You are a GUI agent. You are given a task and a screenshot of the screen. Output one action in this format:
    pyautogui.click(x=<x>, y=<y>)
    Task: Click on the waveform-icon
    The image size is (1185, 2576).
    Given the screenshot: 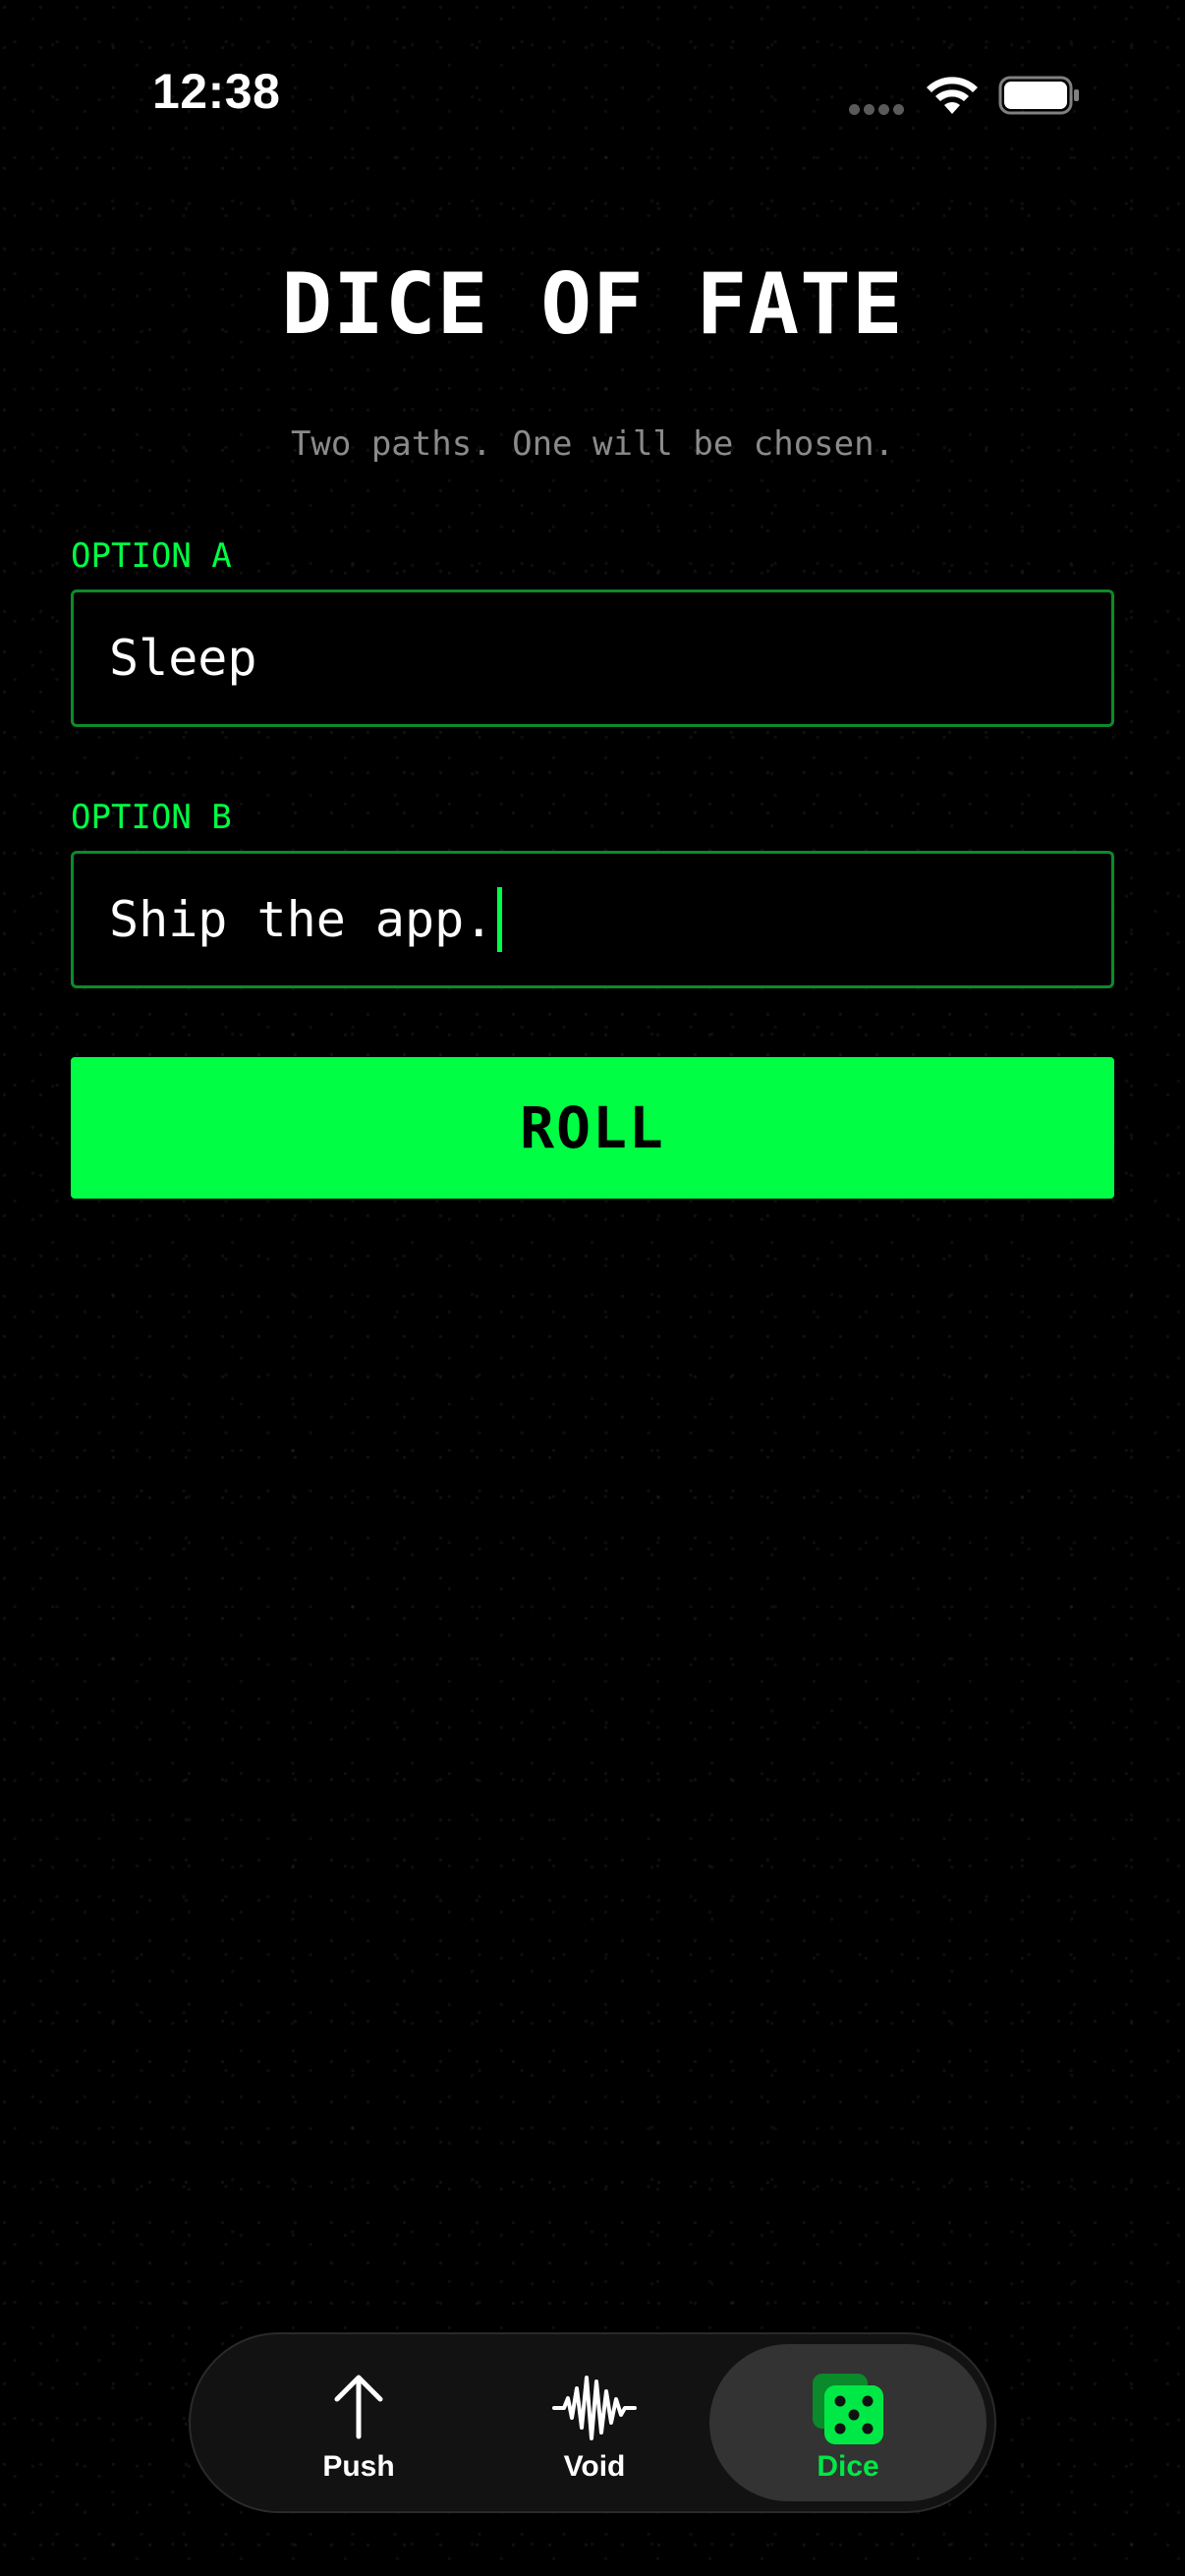 What is the action you would take?
    pyautogui.click(x=594, y=2408)
    